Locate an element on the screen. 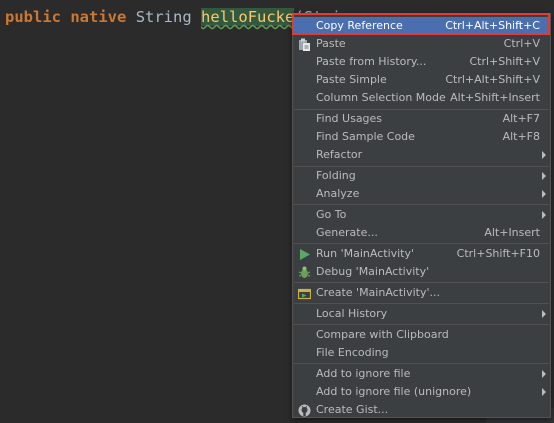 The width and height of the screenshot is (554, 423). menu-item-add-to-ignore-file-unignore: Add to ignore file (unignore) is located at coordinates (421, 392).